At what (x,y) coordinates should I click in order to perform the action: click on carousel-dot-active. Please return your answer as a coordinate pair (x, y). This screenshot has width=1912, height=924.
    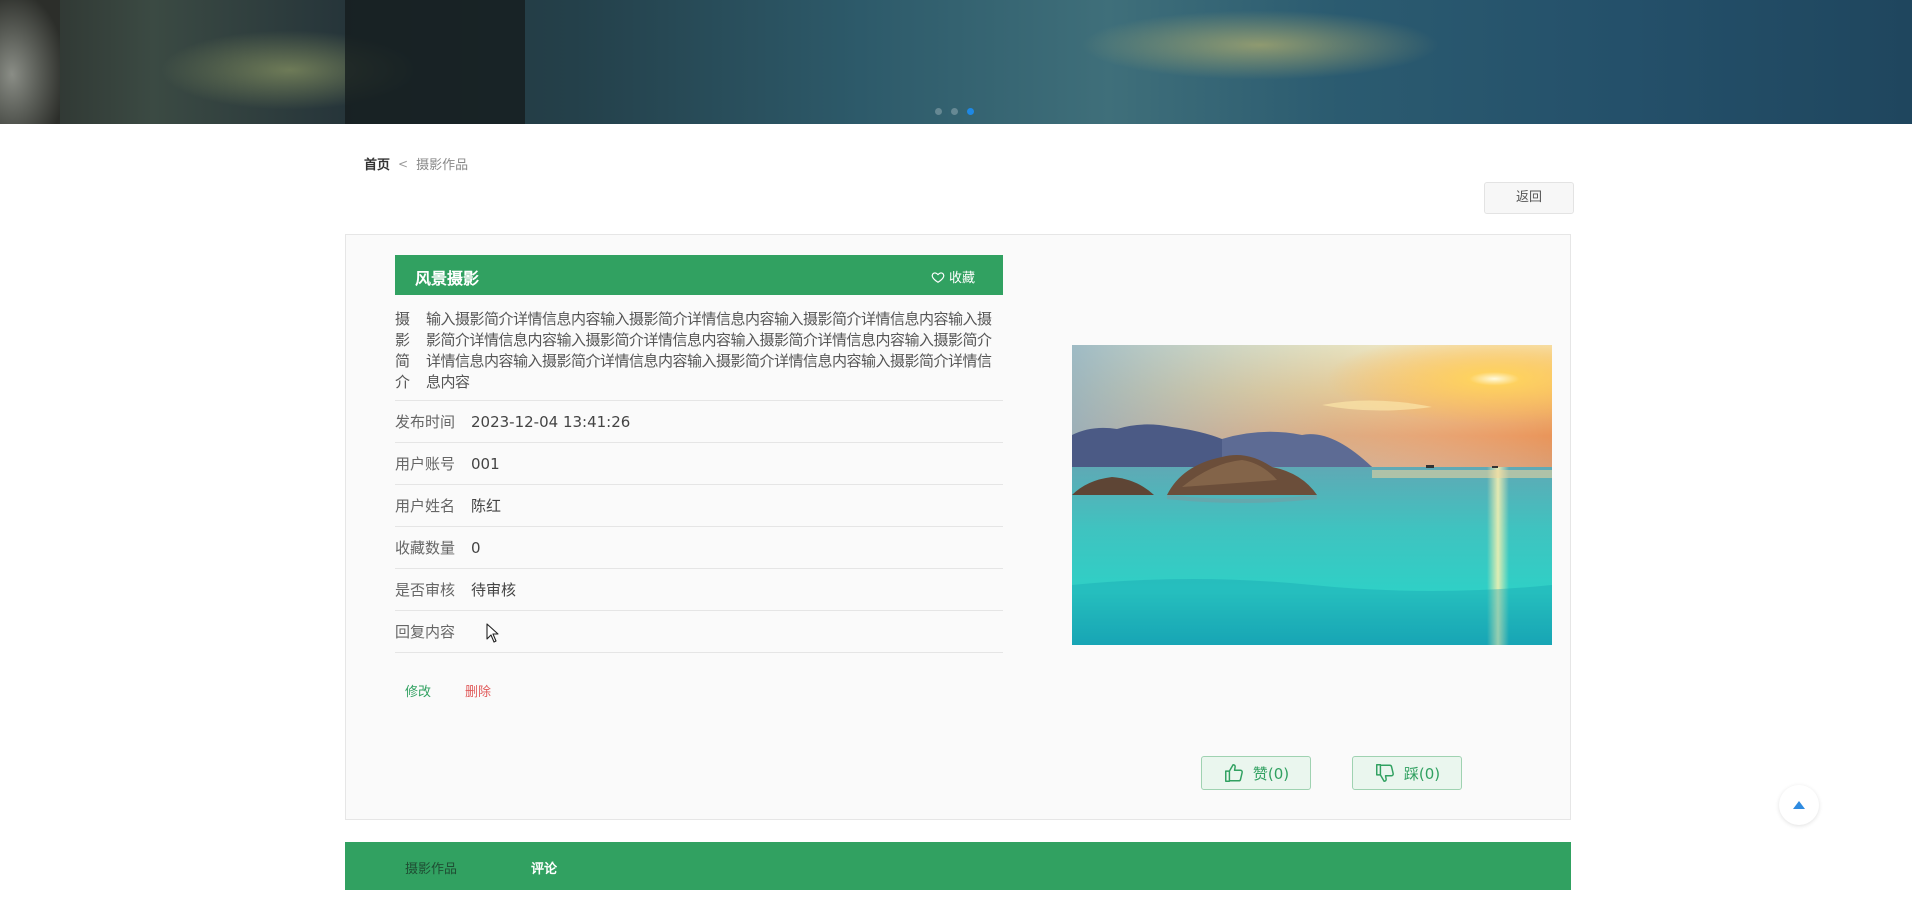
    Looking at the image, I should click on (970, 111).